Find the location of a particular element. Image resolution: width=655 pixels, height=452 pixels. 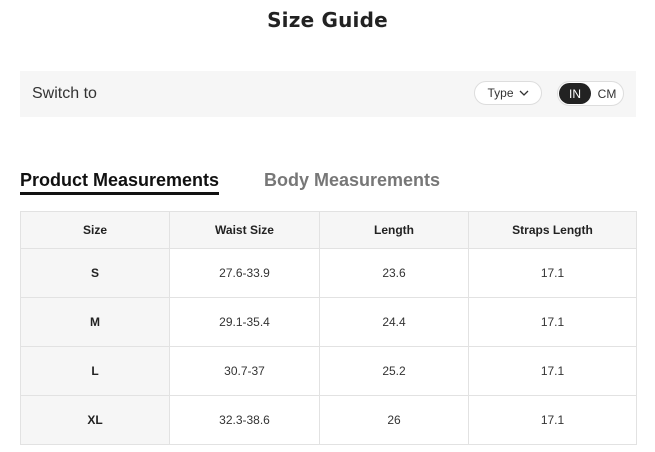

table-row: L 30.7-37 25.2 17.1 is located at coordinates (328, 371).